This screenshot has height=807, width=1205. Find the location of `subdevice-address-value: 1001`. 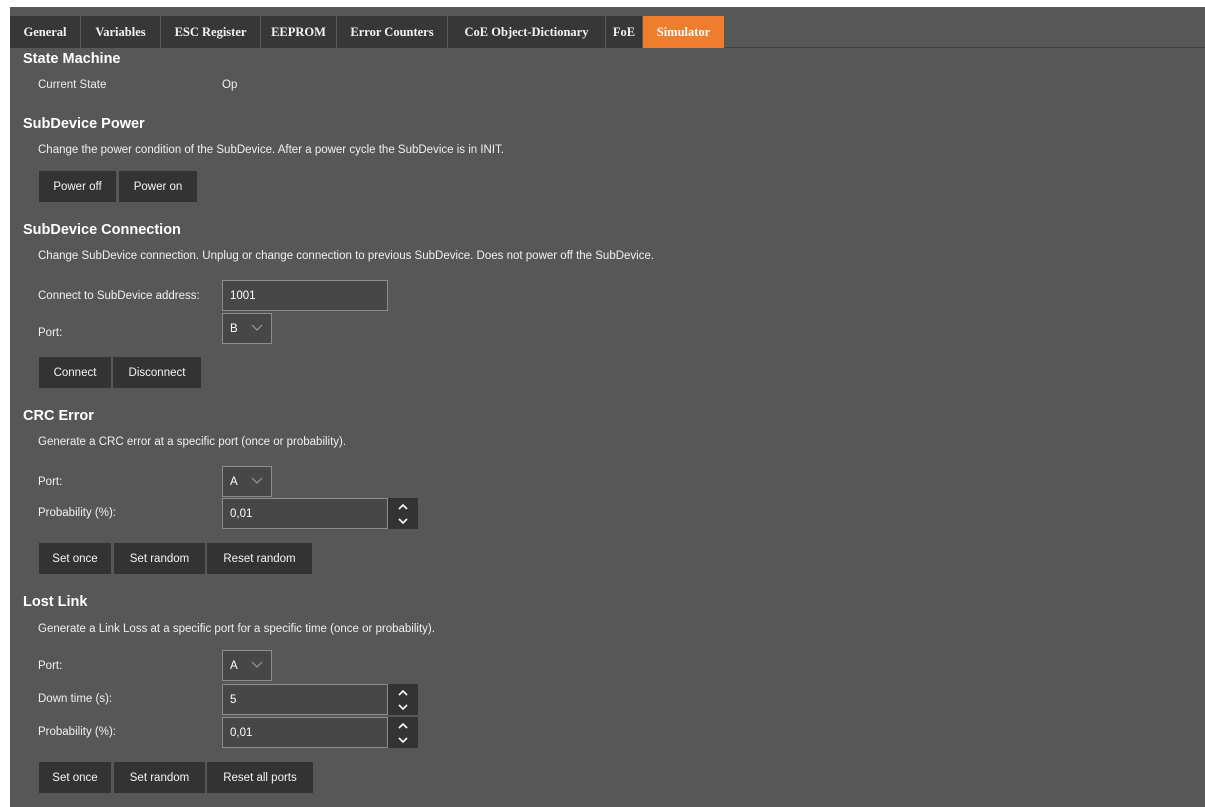

subdevice-address-value: 1001 is located at coordinates (243, 295).